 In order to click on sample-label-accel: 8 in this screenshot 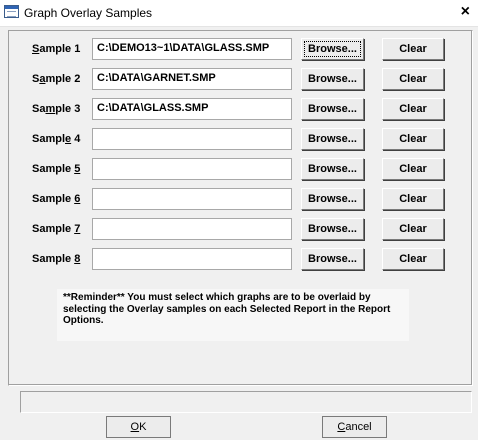, I will do `click(77, 259)`.